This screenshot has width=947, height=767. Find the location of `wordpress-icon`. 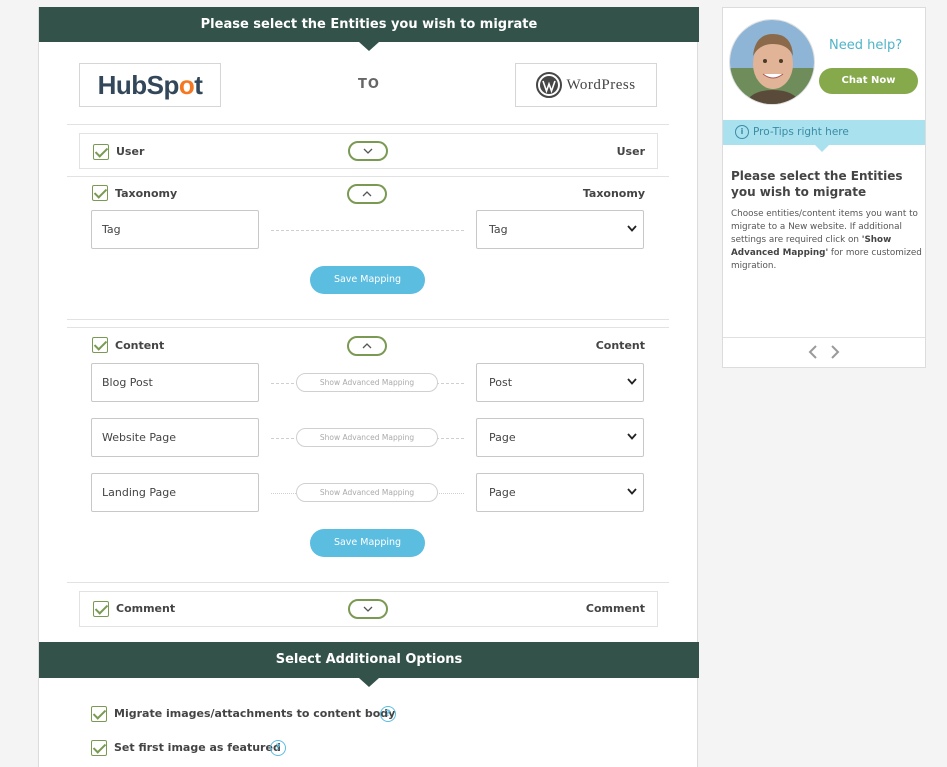

wordpress-icon is located at coordinates (549, 85).